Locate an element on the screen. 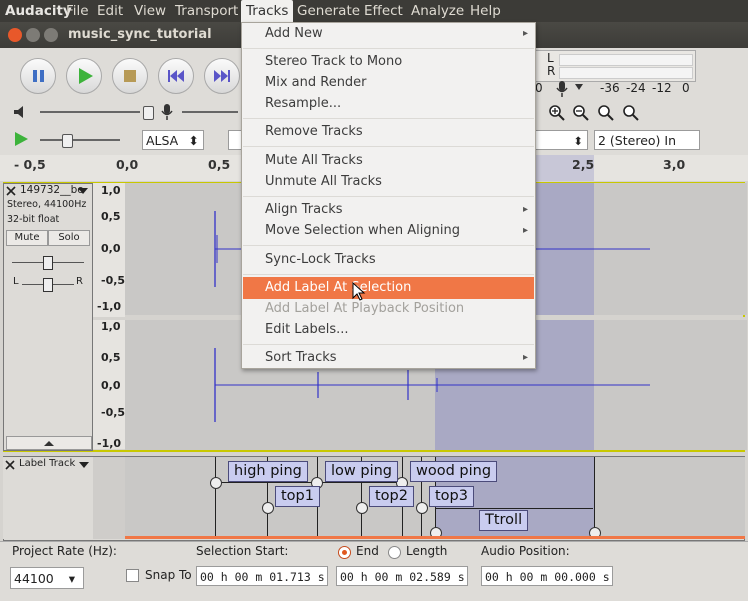  maximize-window-button is located at coordinates (51, 35).